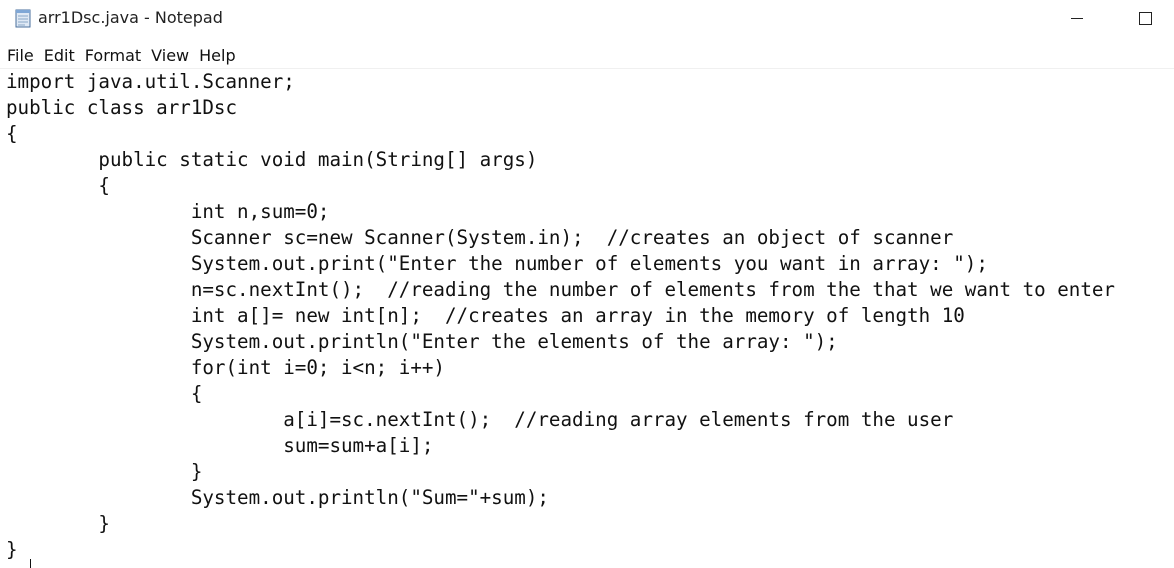 The height and width of the screenshot is (568, 1174). What do you see at coordinates (121, 108) in the screenshot?
I see `code-line: public class arr1Dsc` at bounding box center [121, 108].